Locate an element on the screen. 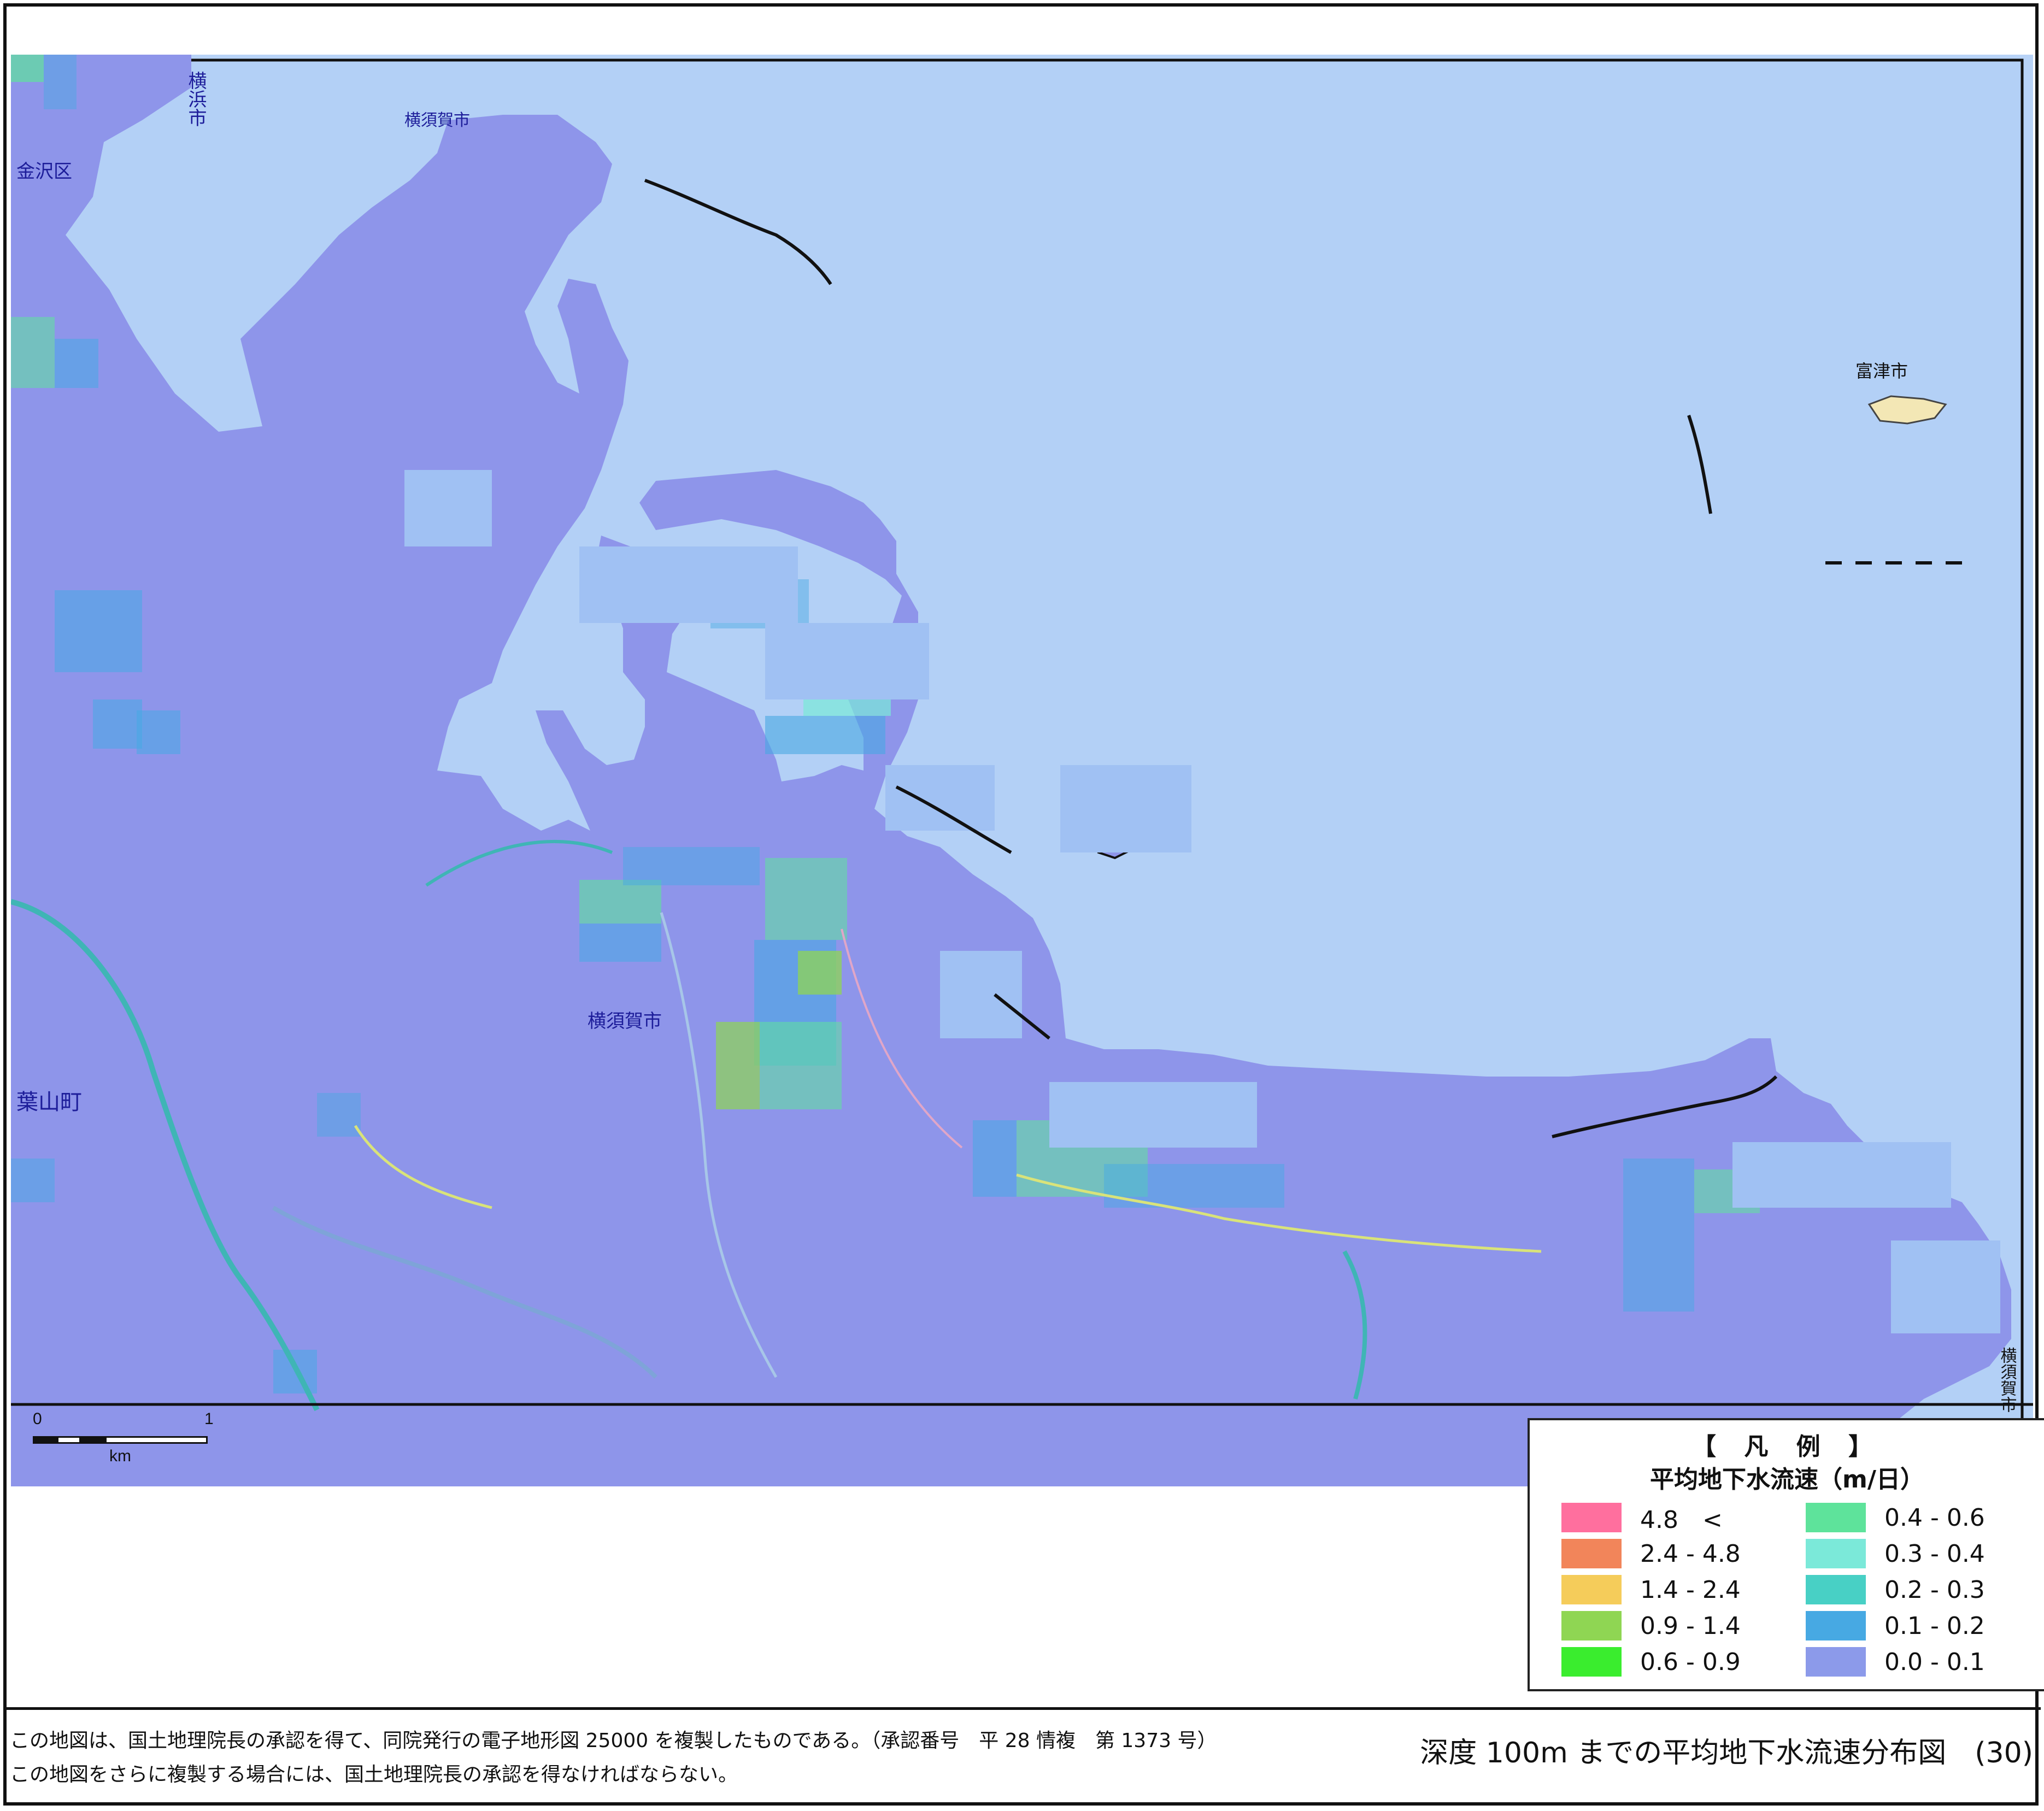 The image size is (2044, 1811). legend-label: 0.1 - 0.2 is located at coordinates (1934, 1626).